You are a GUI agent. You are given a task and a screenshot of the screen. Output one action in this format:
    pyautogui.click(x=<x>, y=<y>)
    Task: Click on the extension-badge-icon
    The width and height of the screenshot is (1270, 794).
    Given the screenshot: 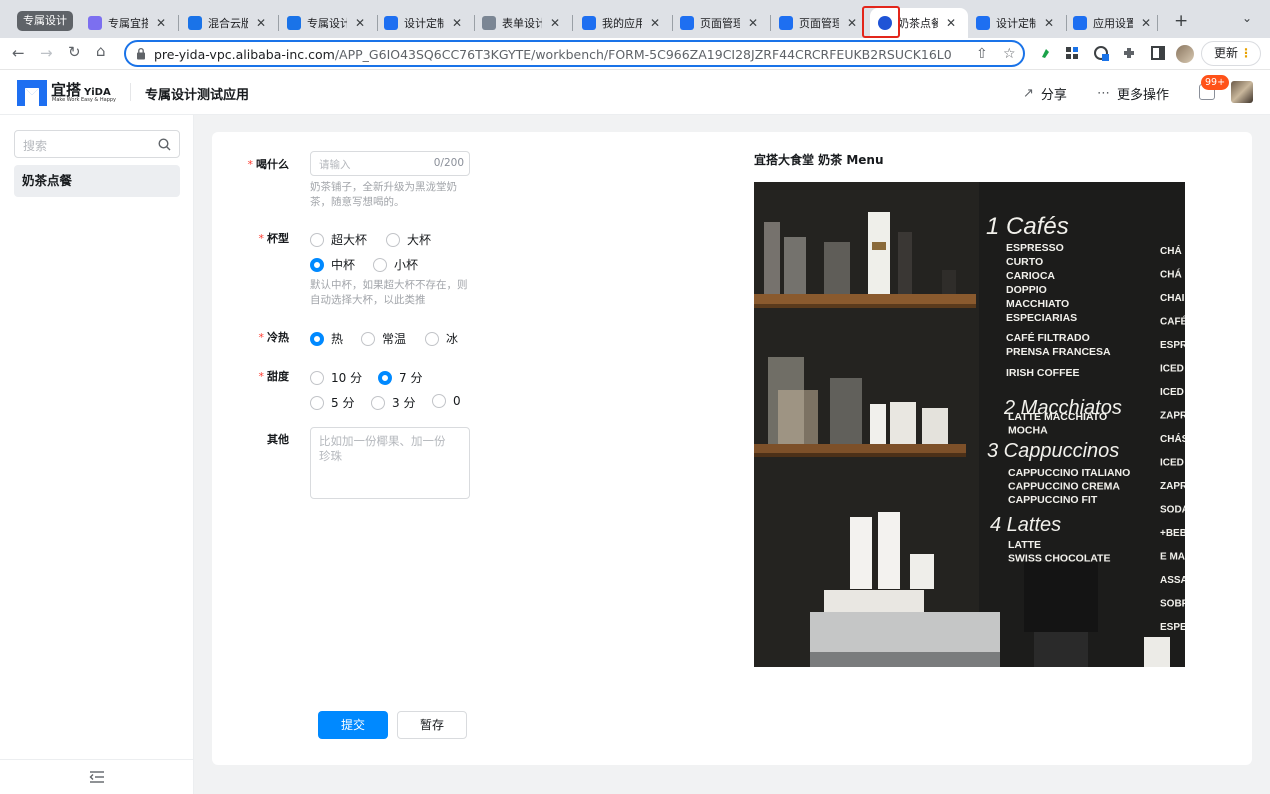 What is the action you would take?
    pyautogui.click(x=1101, y=53)
    